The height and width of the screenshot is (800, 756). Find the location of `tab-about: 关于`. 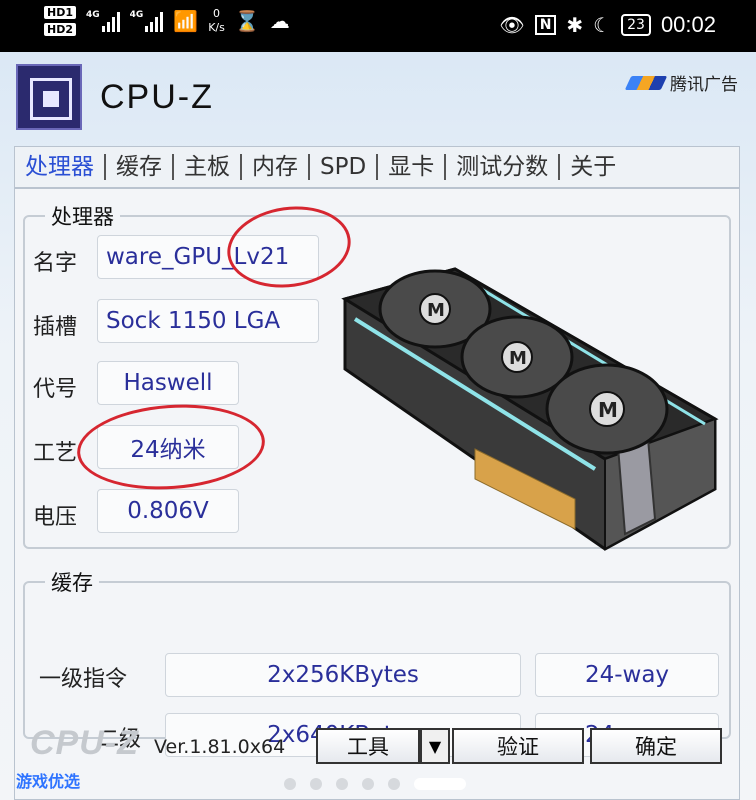

tab-about: 关于 is located at coordinates (593, 167).